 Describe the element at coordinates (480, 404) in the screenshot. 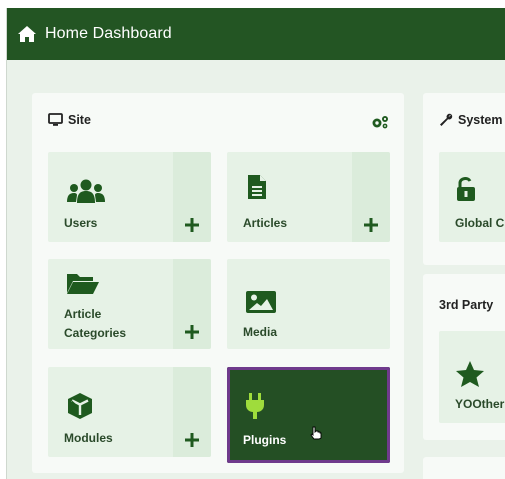

I see `tile-label-yootheme: YOOther` at that location.